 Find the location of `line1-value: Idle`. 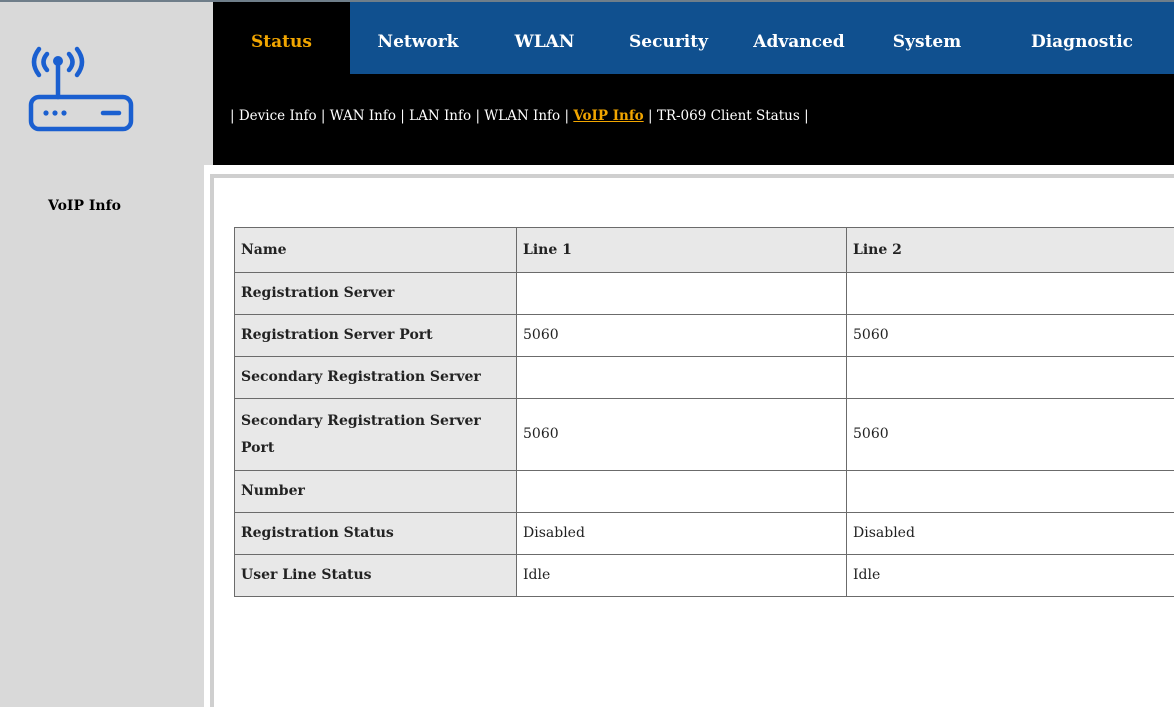

line1-value: Idle is located at coordinates (681, 575).